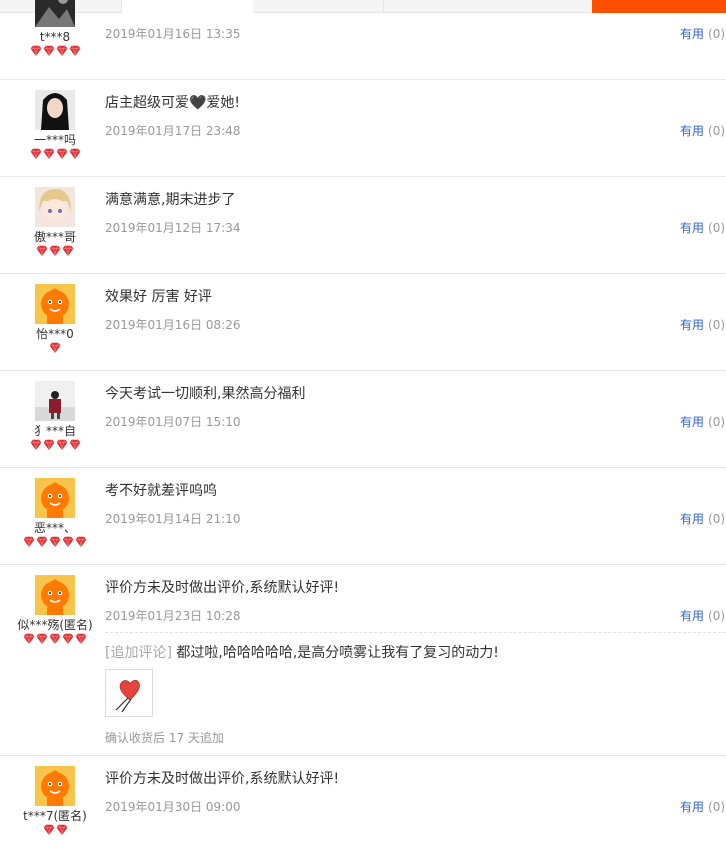 The height and width of the screenshot is (852, 726). Describe the element at coordinates (363, 322) in the screenshot. I see `review-item: 怡***0 效果好 厉害 好评 2019年01月16日 08:26 有用 (0)` at that location.